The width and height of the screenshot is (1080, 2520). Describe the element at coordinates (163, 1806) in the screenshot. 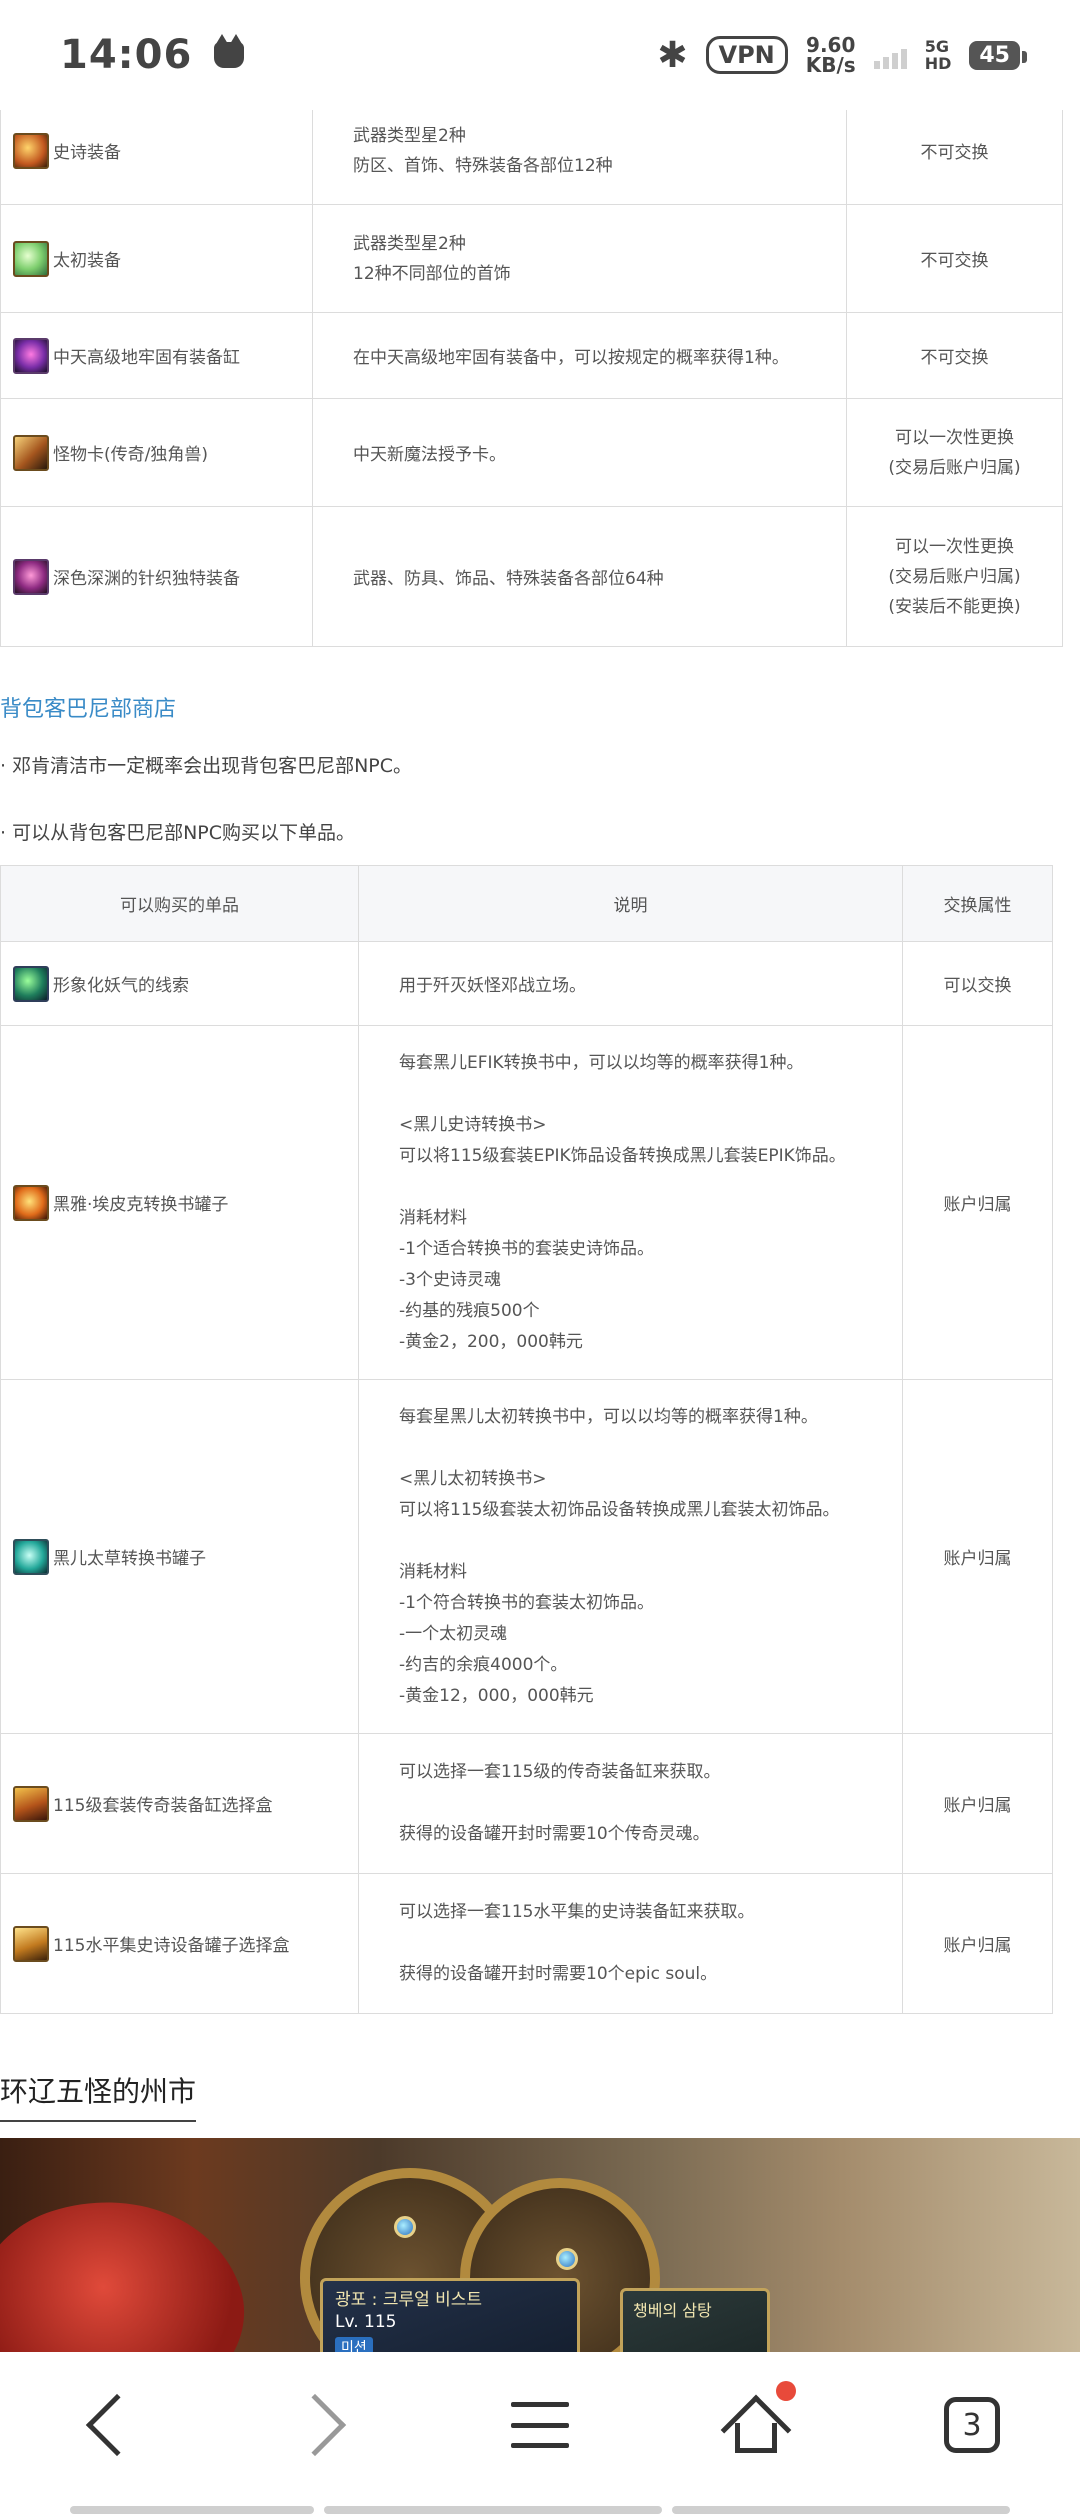

I see `item-name: 115级套装传奇装备缸选择盒` at that location.